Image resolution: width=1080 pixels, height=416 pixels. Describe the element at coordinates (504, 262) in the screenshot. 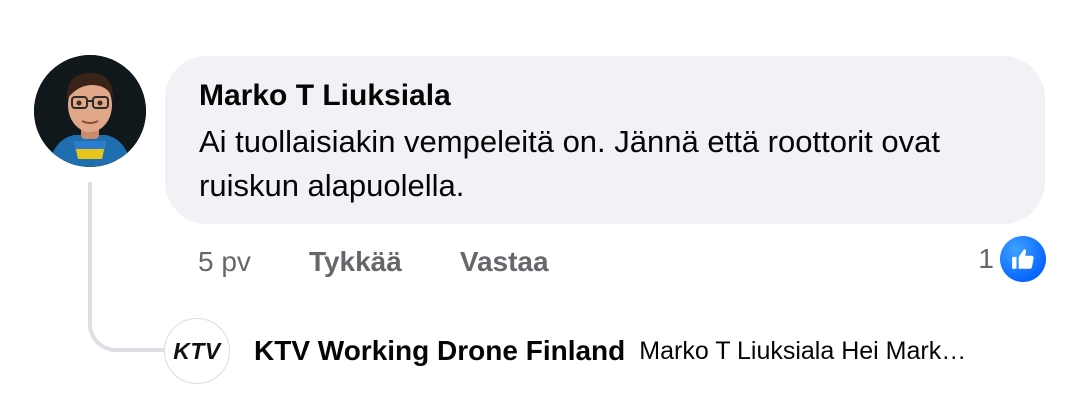

I see `reply-button: Vastaa` at that location.